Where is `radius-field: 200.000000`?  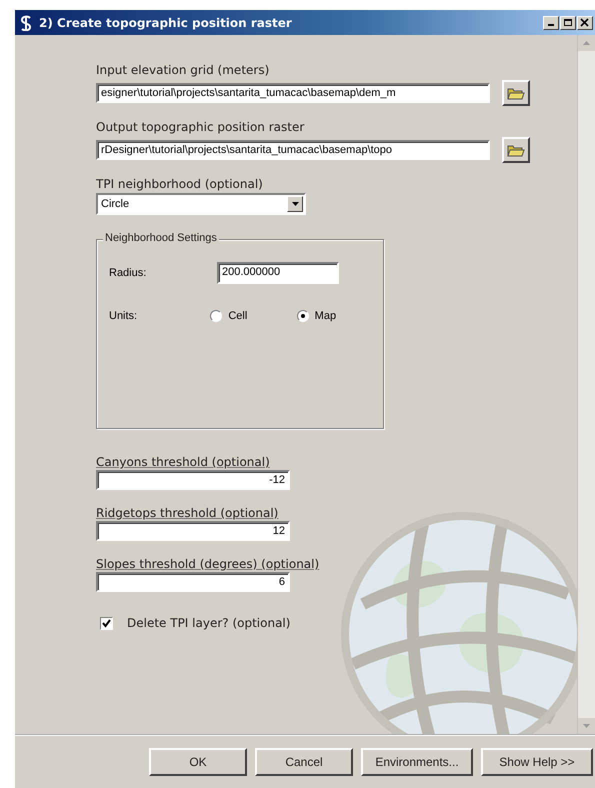
radius-field: 200.000000 is located at coordinates (278, 273).